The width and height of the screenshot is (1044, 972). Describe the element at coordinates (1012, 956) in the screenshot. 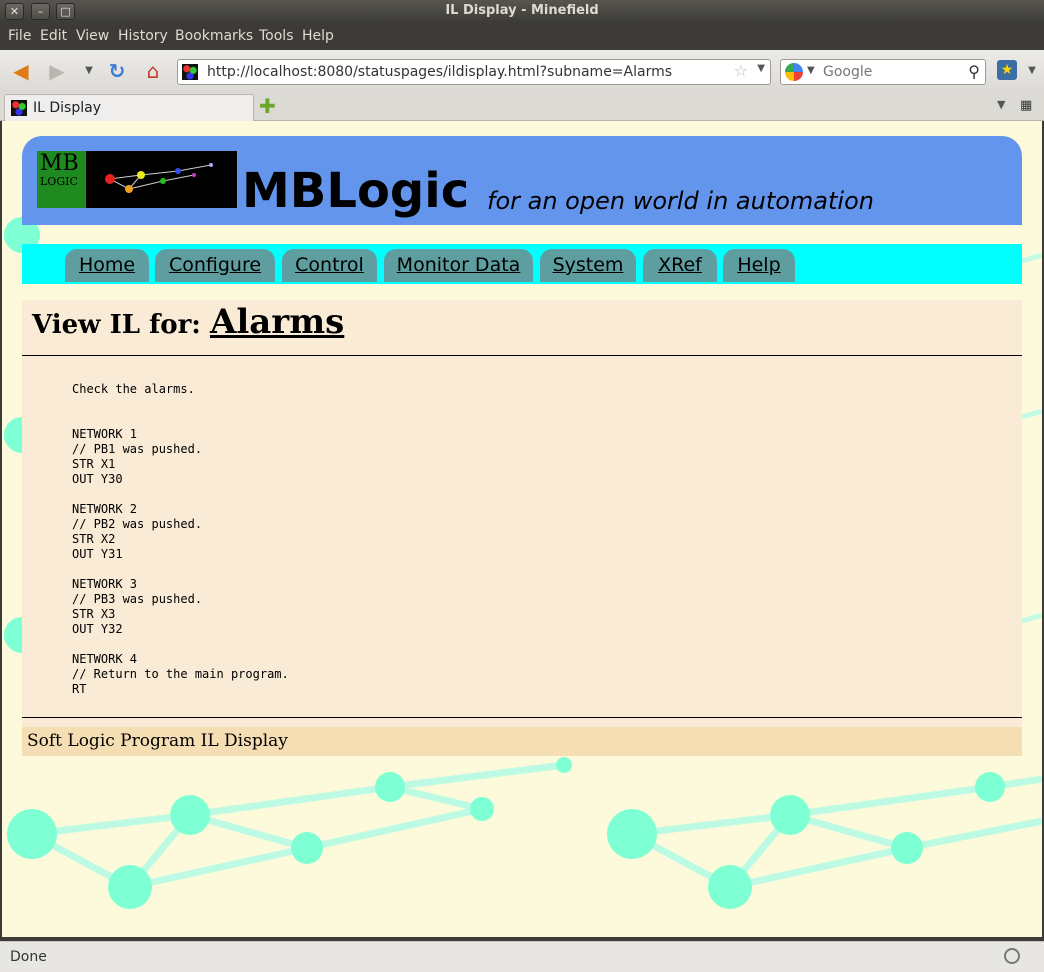

I see `status-activity-icon` at that location.